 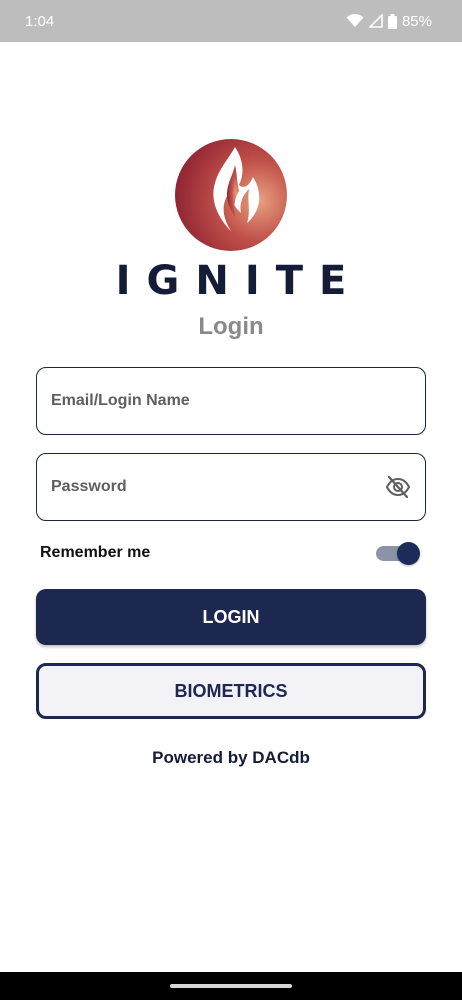 I want to click on remember-me-label: Remember me, so click(x=95, y=552).